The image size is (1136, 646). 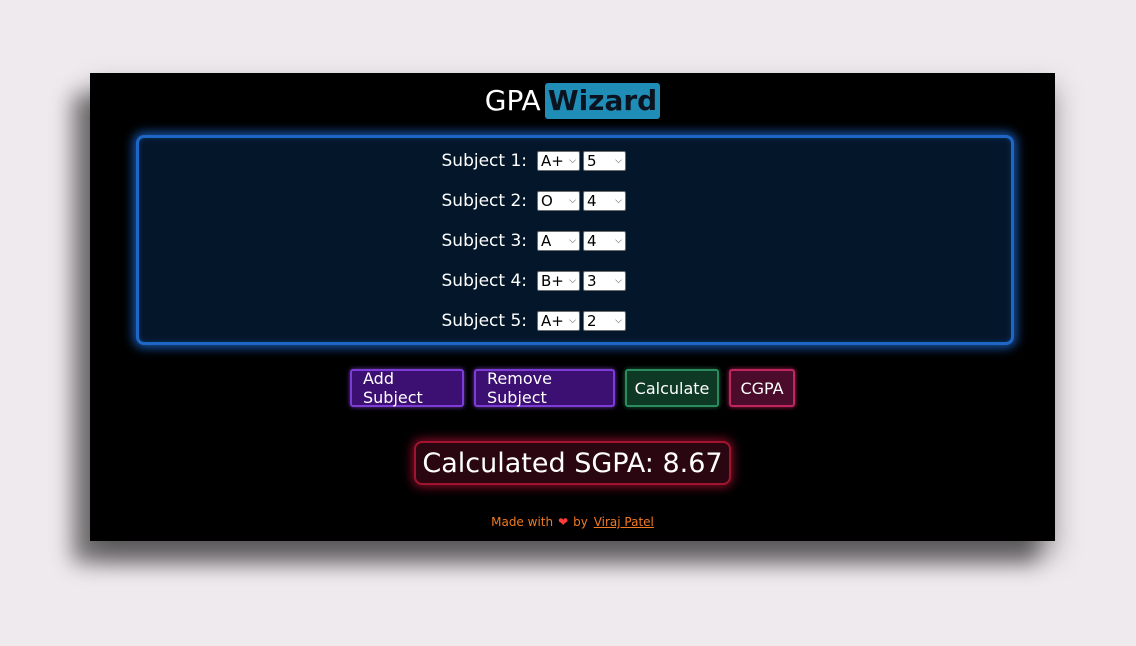 I want to click on grade-select: B+ ⌵, so click(x=558, y=281).